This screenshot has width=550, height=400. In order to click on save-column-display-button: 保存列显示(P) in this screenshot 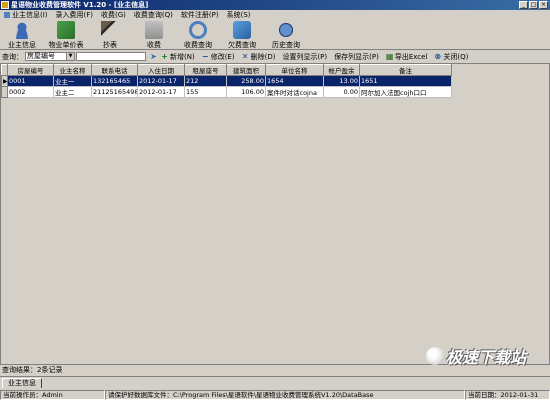, I will do `click(356, 57)`.